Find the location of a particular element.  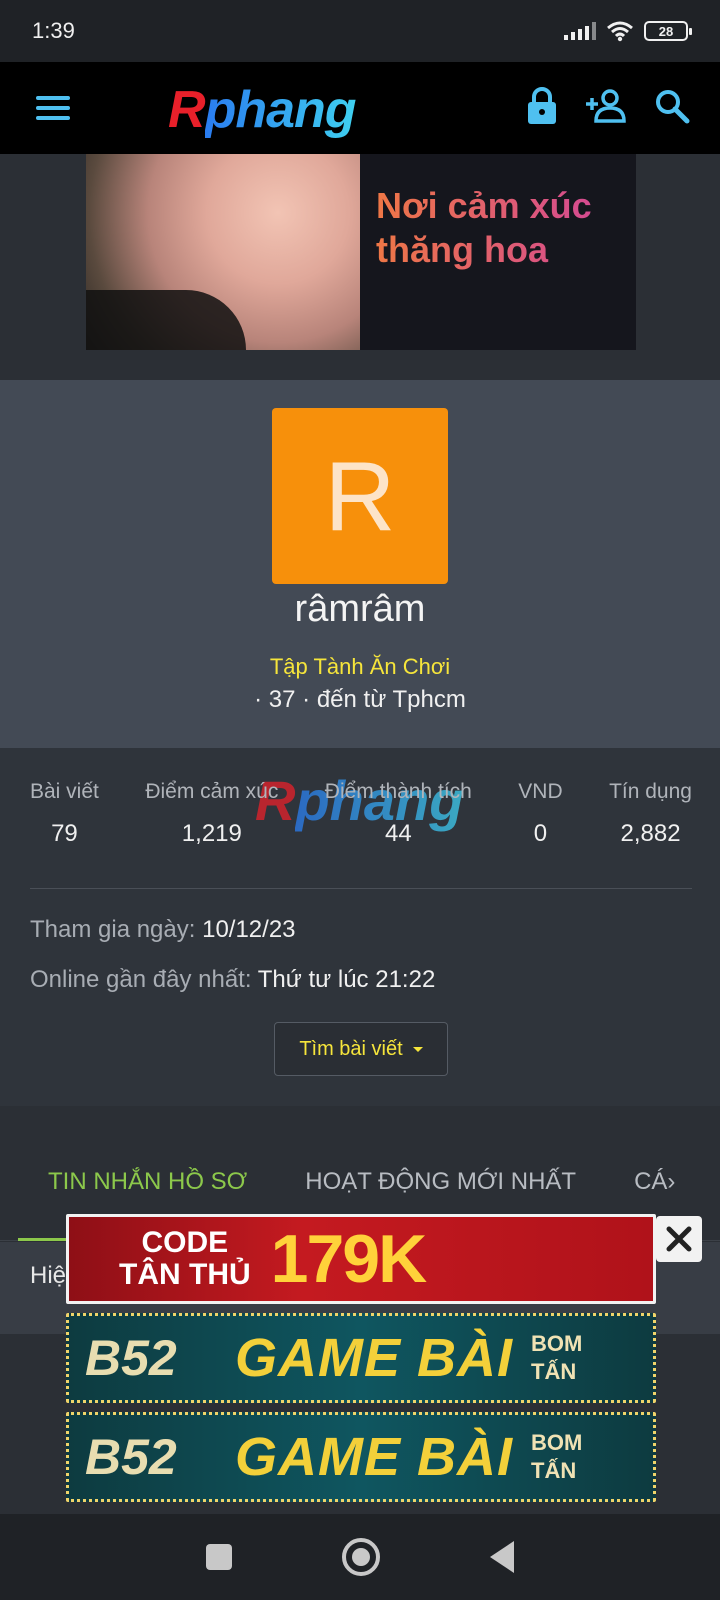

tab-content-text: Hiệ is located at coordinates (48, 1275).